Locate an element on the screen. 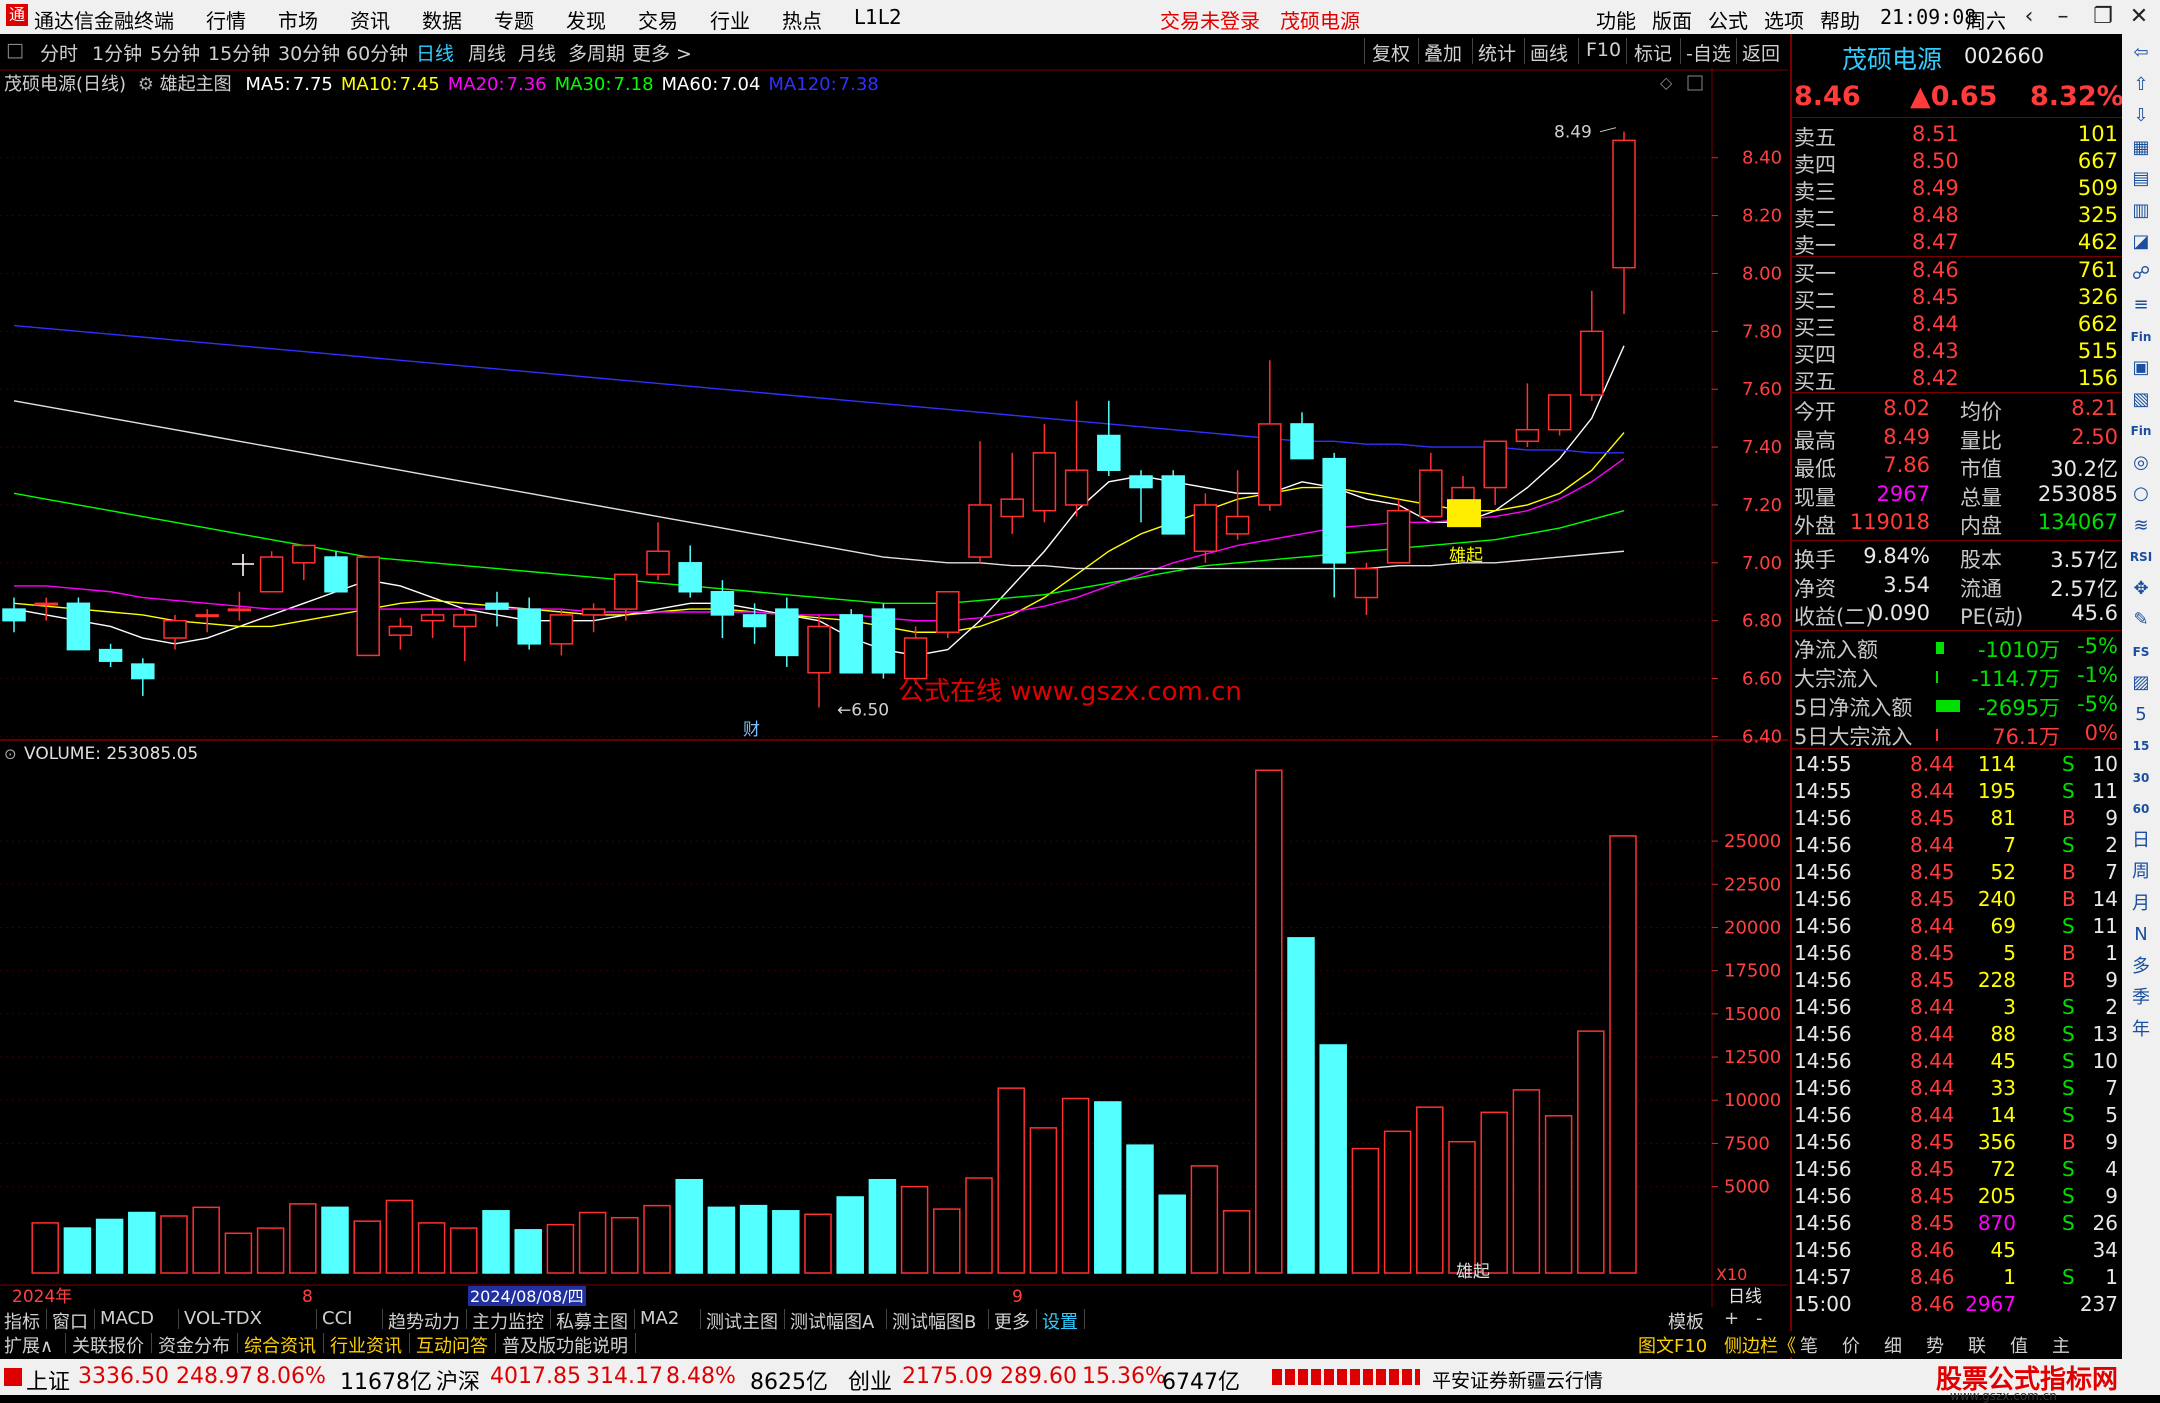 The height and width of the screenshot is (1403, 2160). extension-tab: 行业资讯 is located at coordinates (366, 1345).